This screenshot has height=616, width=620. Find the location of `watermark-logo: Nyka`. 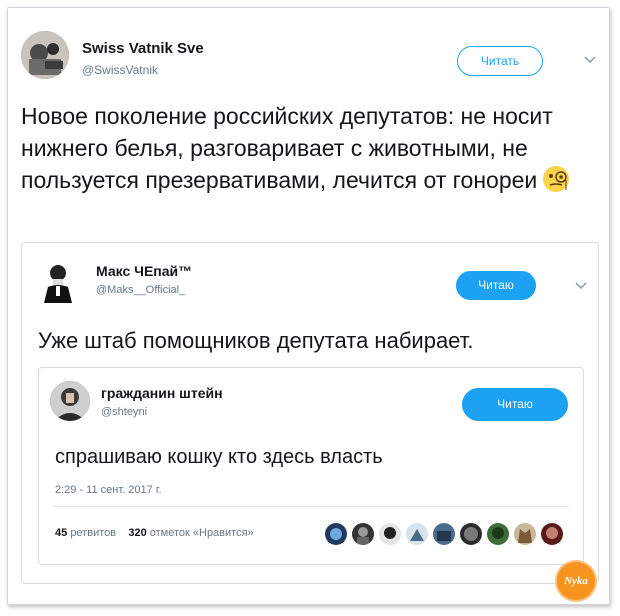

watermark-logo: Nyka is located at coordinates (576, 581).